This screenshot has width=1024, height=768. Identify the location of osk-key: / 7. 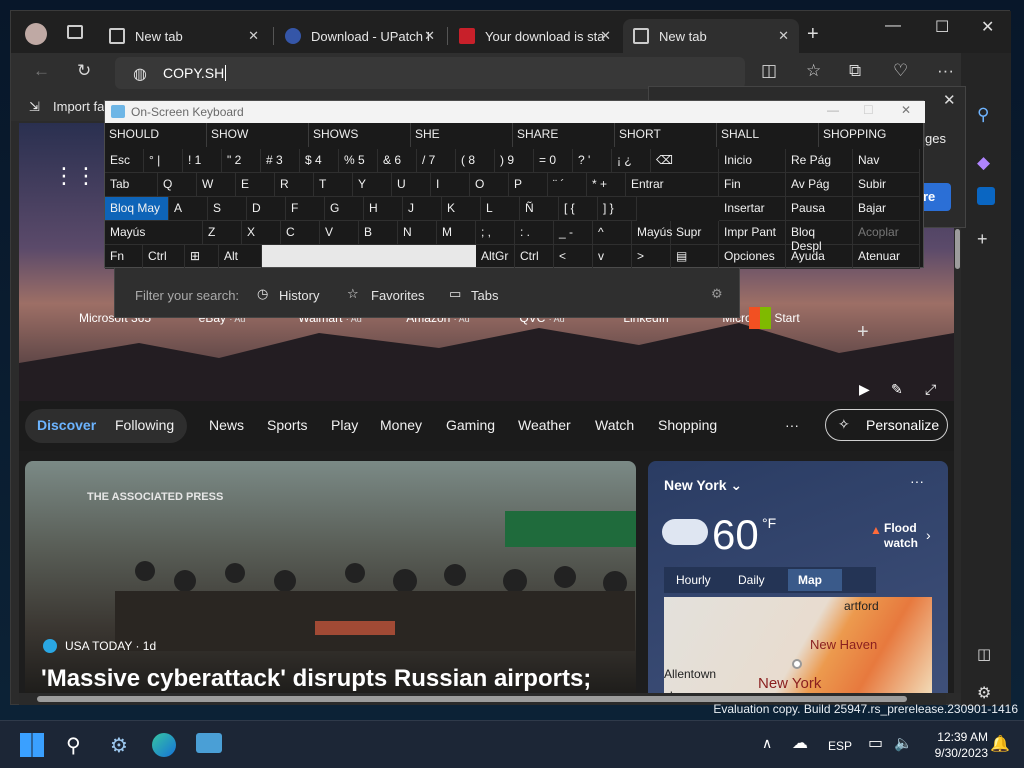
(436, 161).